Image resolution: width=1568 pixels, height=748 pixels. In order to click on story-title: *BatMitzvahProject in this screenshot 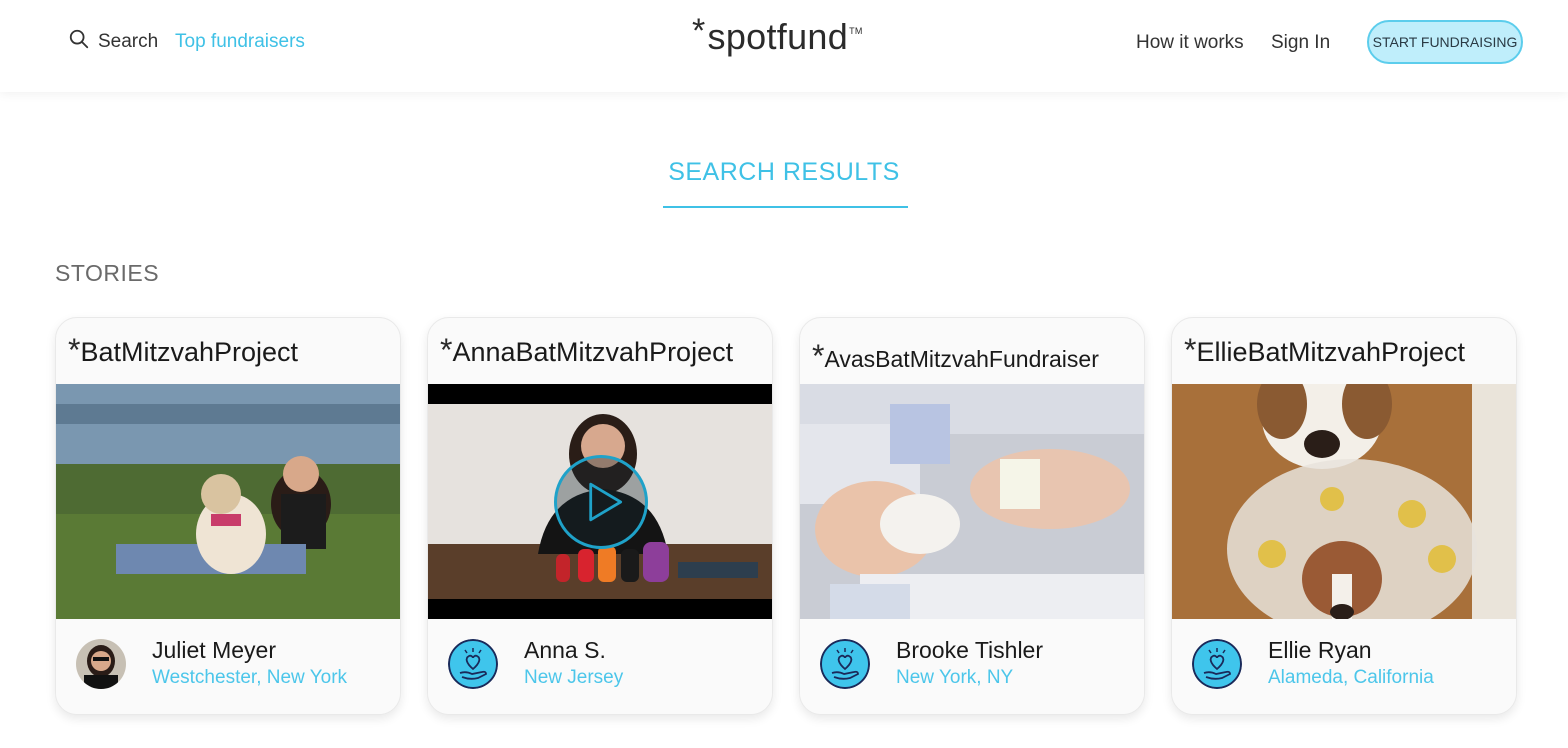, I will do `click(183, 350)`.